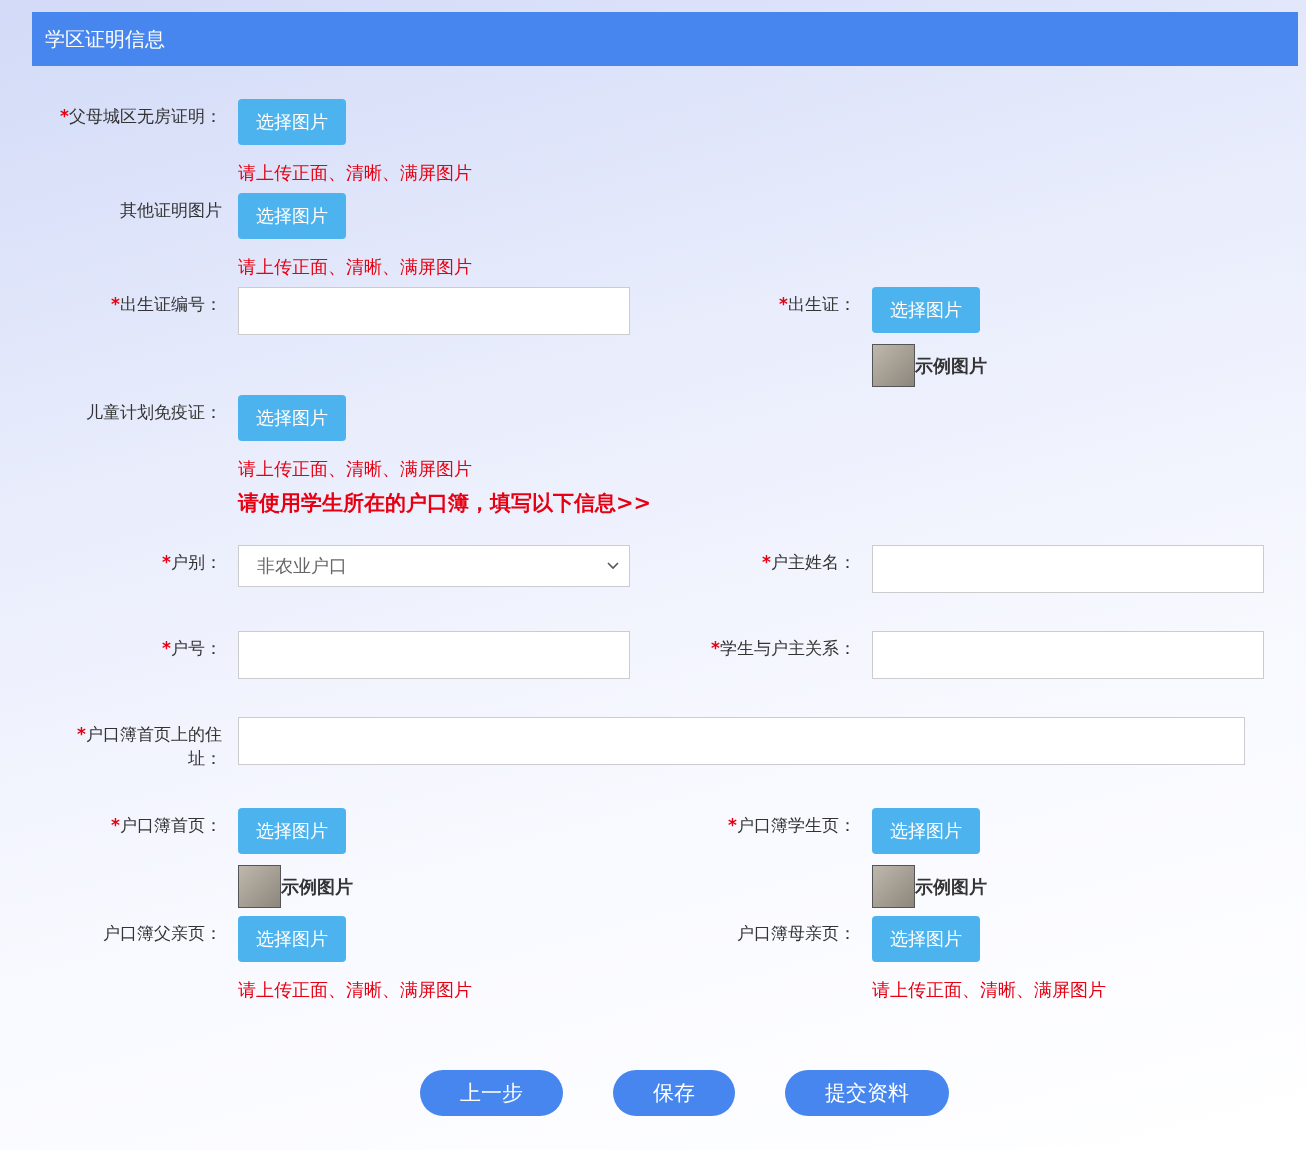  What do you see at coordinates (196, 648) in the screenshot?
I see `field-label: 户号：` at bounding box center [196, 648].